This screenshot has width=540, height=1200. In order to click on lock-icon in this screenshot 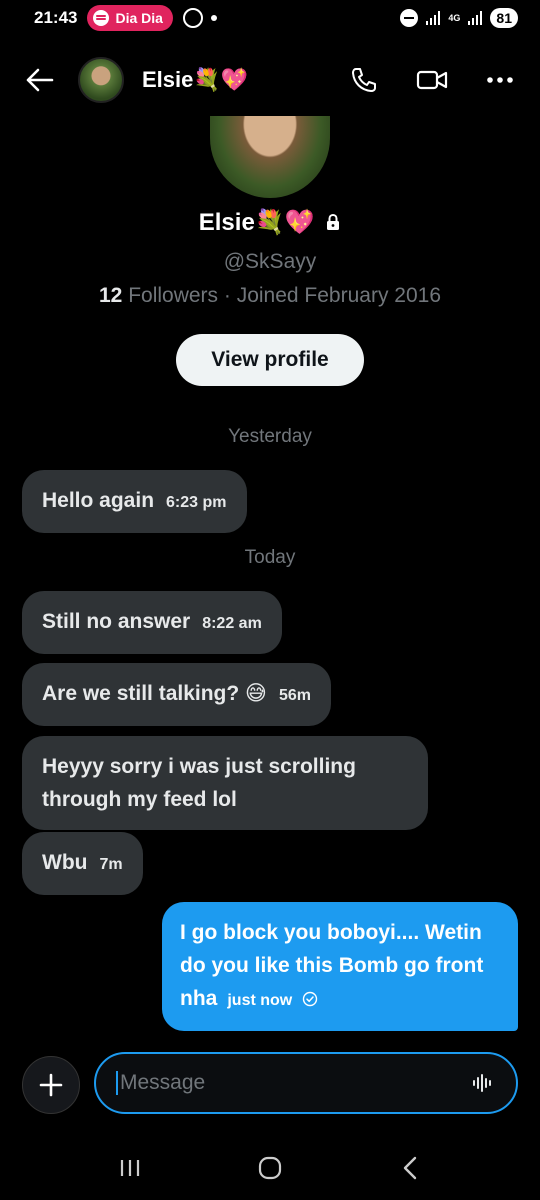, I will do `click(333, 221)`.